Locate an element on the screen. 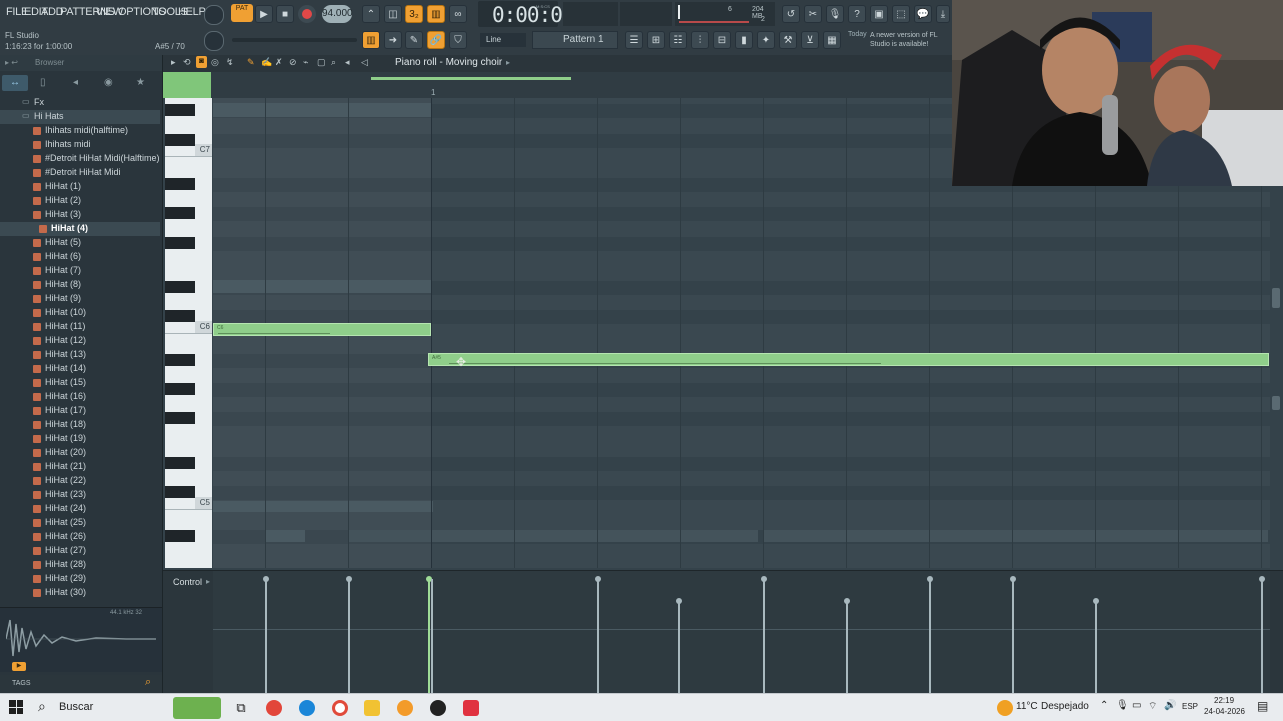 This screenshot has height=721, width=1283. browser-item: HiHat (25) is located at coordinates (80, 523).